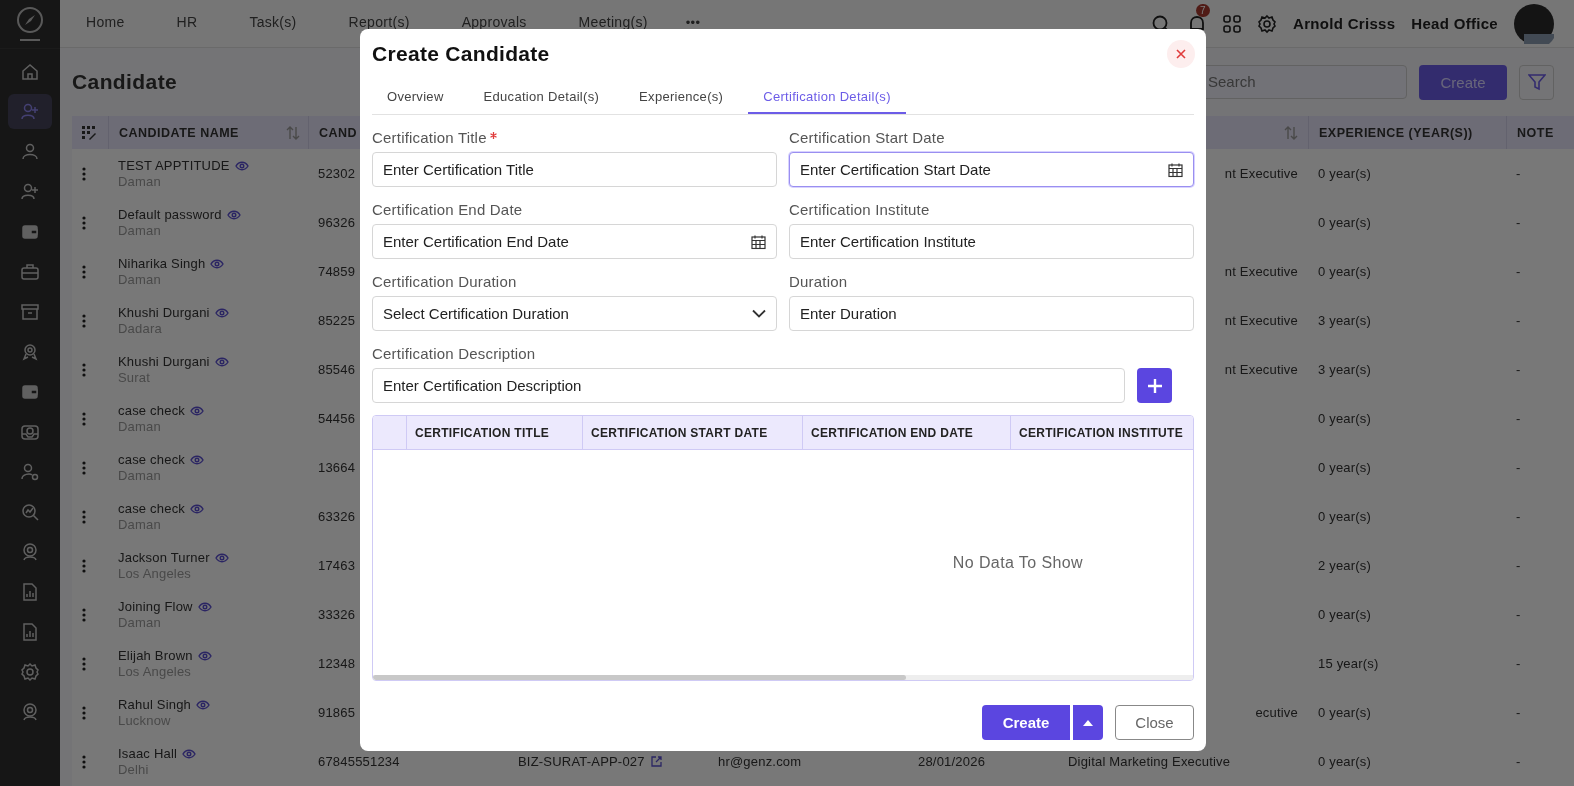 The height and width of the screenshot is (786, 1574). I want to click on input-field: Enter Duration, so click(991, 313).